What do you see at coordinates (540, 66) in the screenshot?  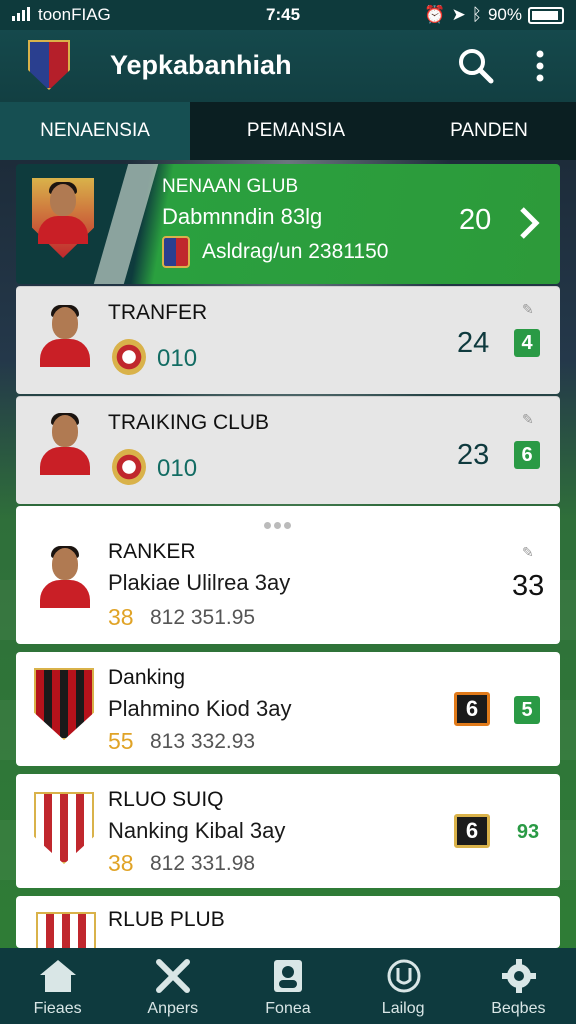 I see `more-options-icon` at bounding box center [540, 66].